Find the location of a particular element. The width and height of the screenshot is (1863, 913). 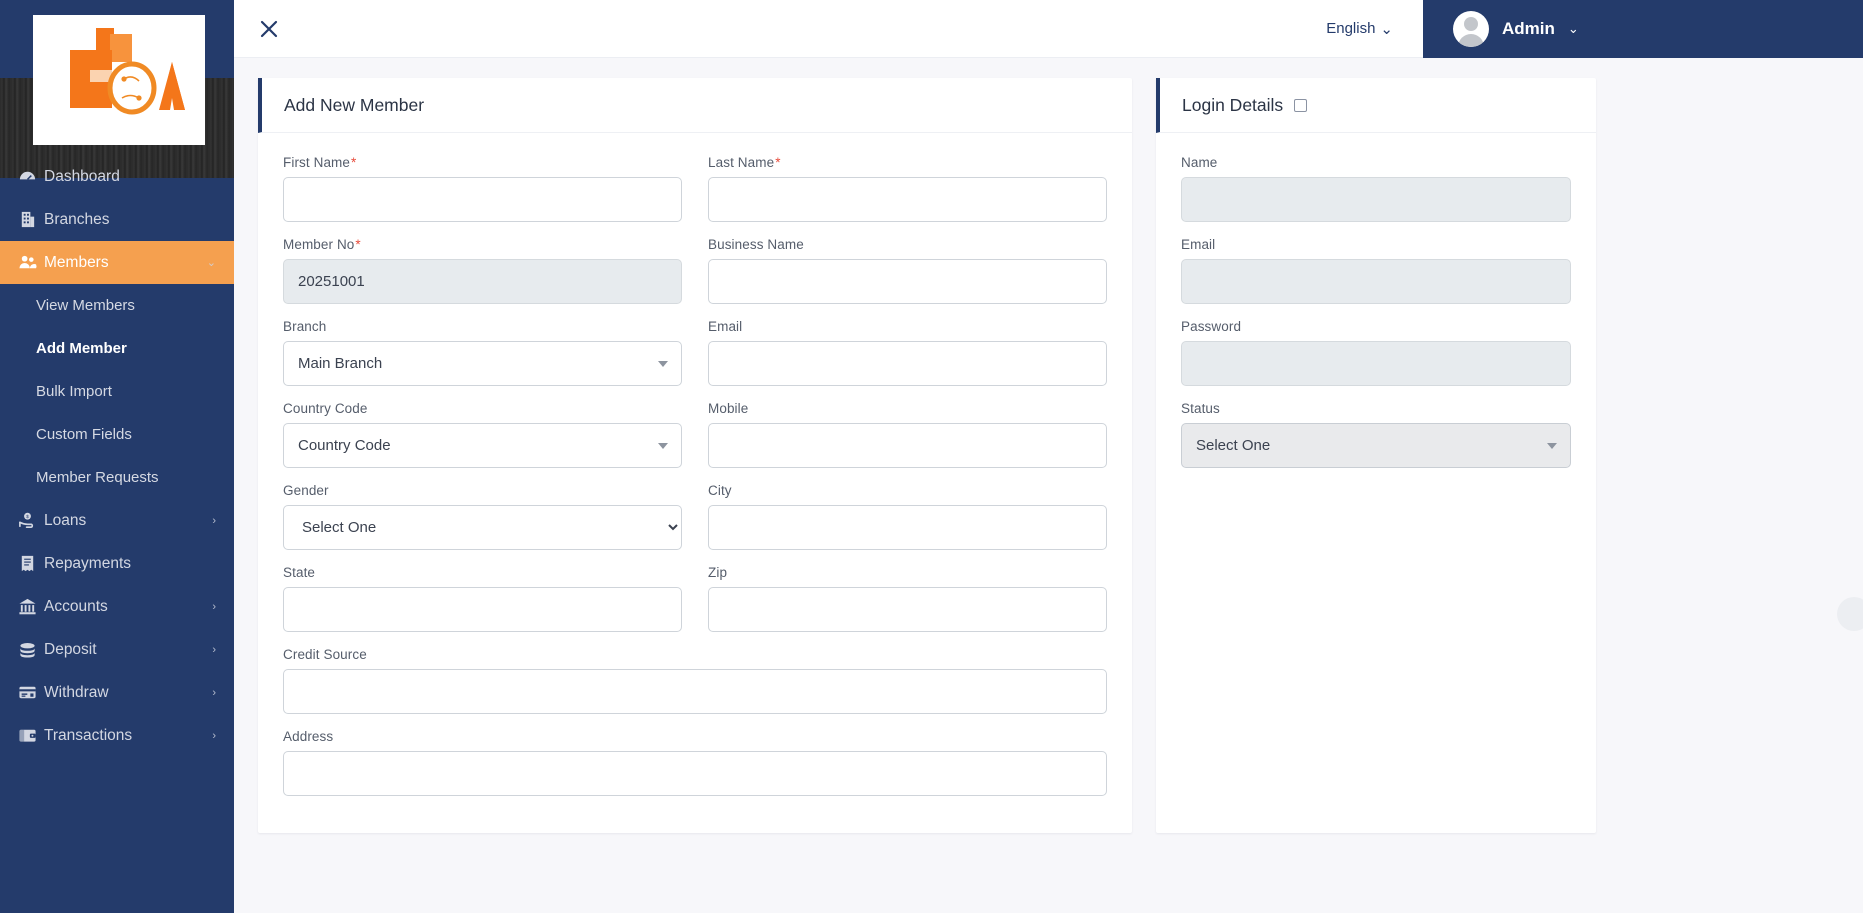

label-business-name: Business Name is located at coordinates (756, 244).